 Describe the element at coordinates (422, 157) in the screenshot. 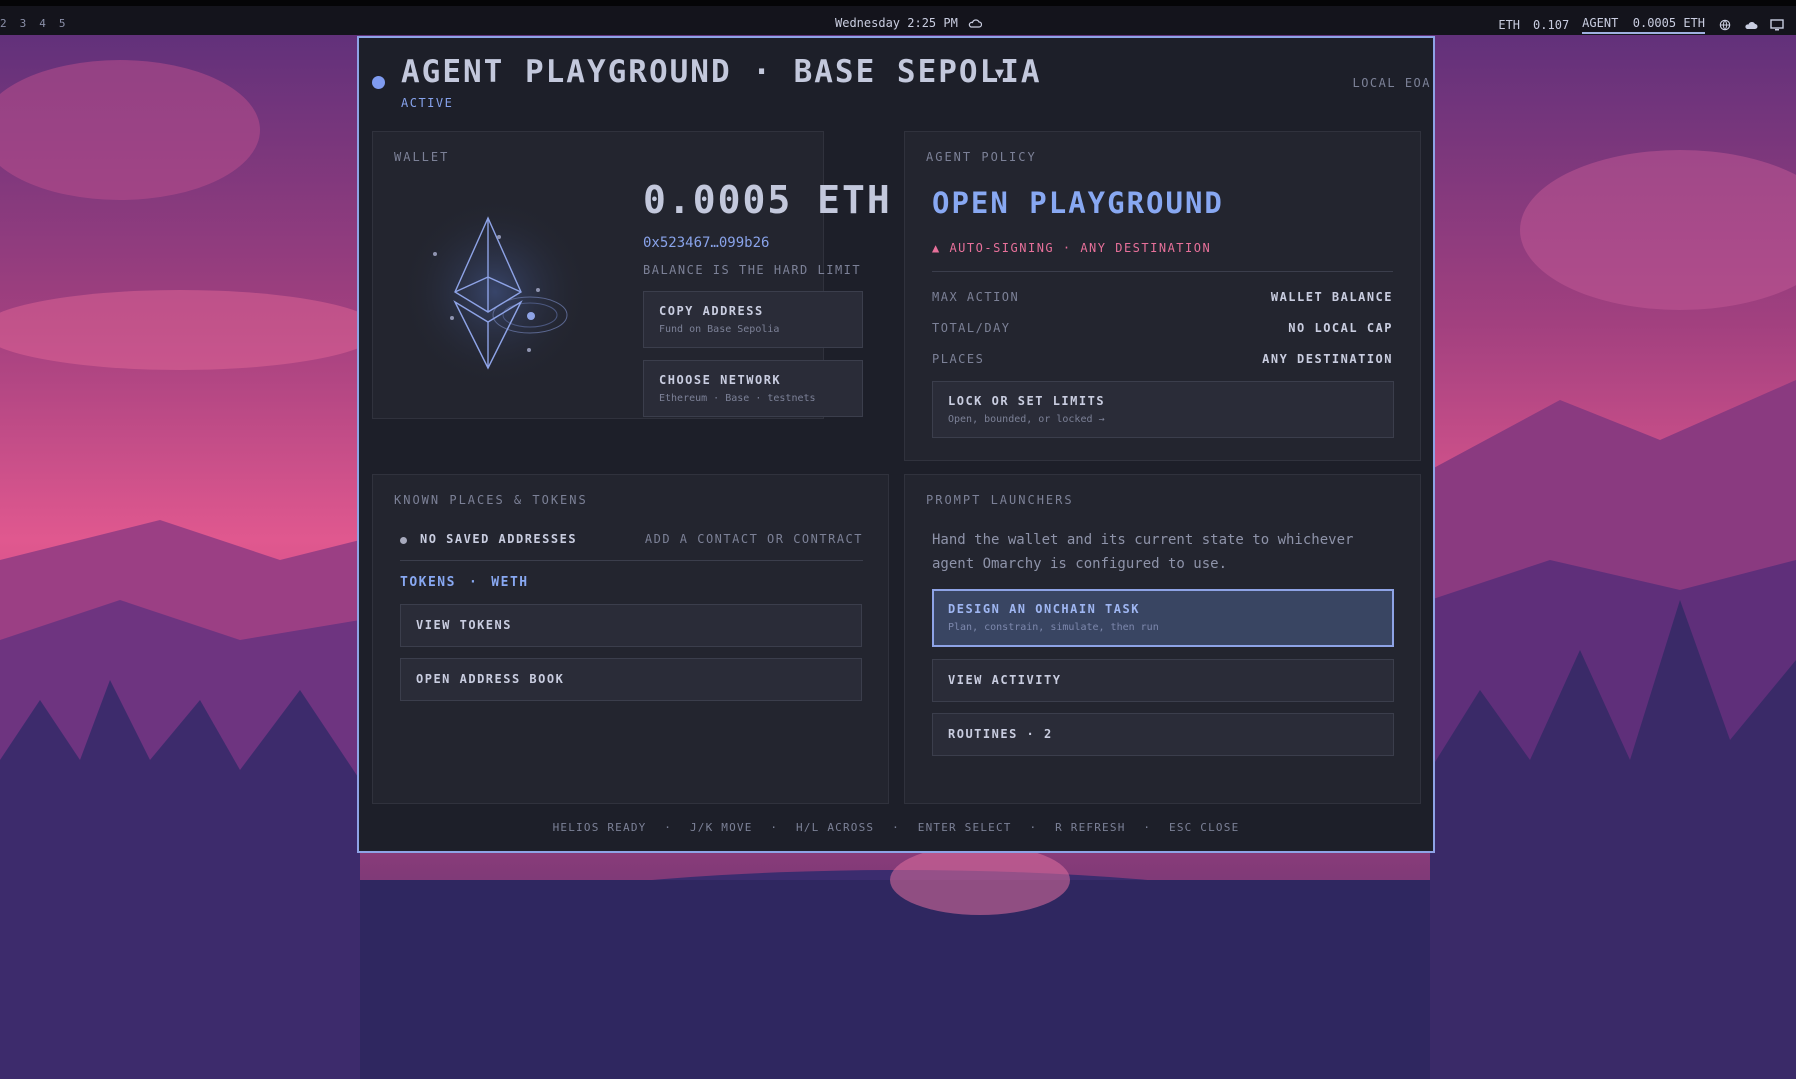

I see `panel-title-wallet: WALLET` at that location.